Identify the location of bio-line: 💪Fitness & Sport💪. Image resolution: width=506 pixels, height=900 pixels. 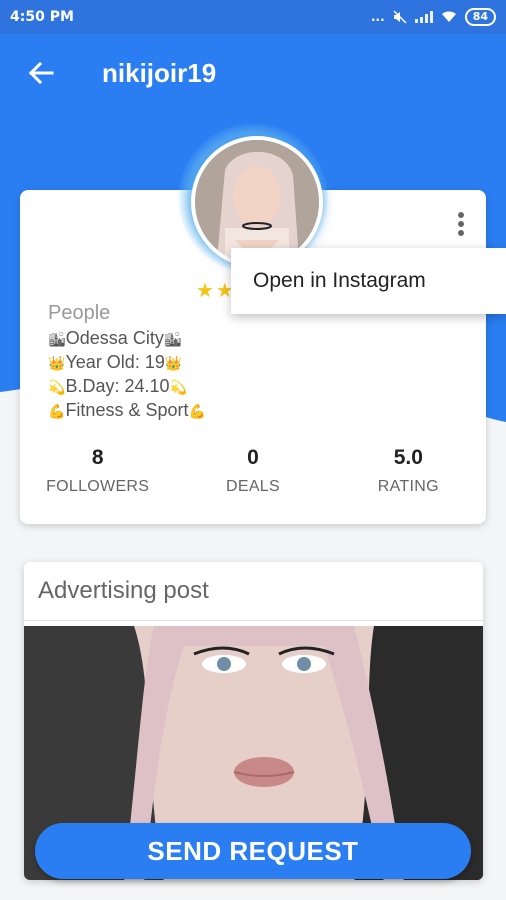
(127, 411).